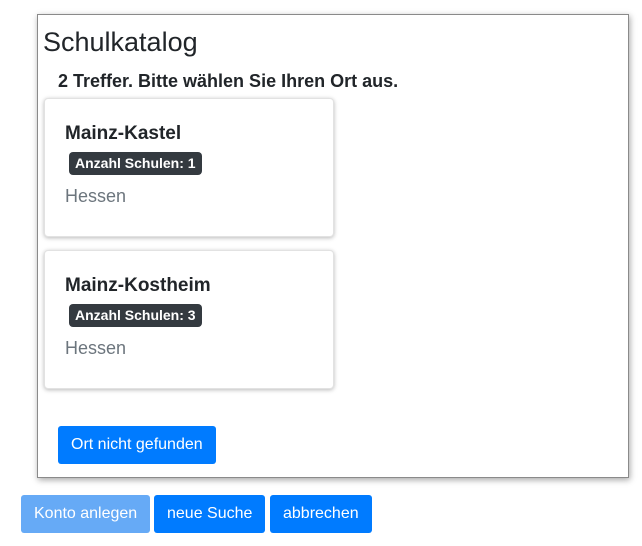 This screenshot has width=642, height=546. I want to click on create-account-button: Konto anlegen, so click(86, 514).